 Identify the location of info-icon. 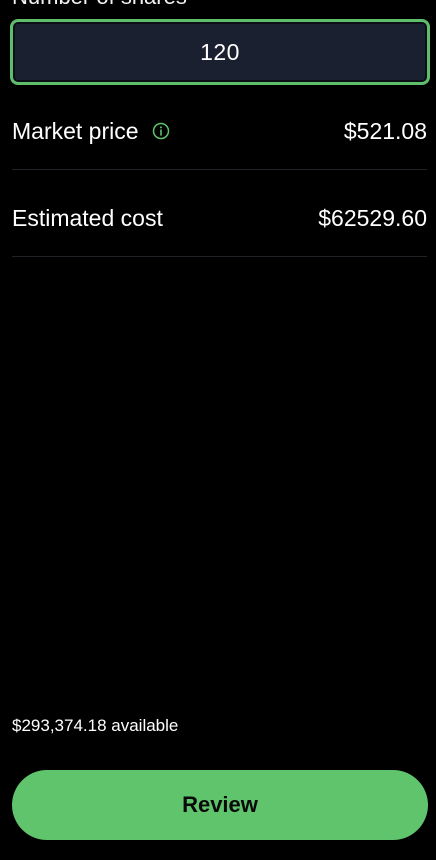
(161, 131).